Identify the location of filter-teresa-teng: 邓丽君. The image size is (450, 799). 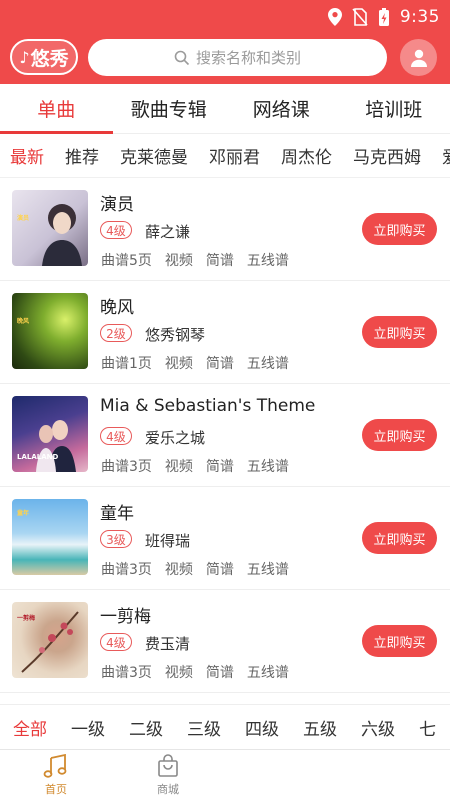
(234, 155).